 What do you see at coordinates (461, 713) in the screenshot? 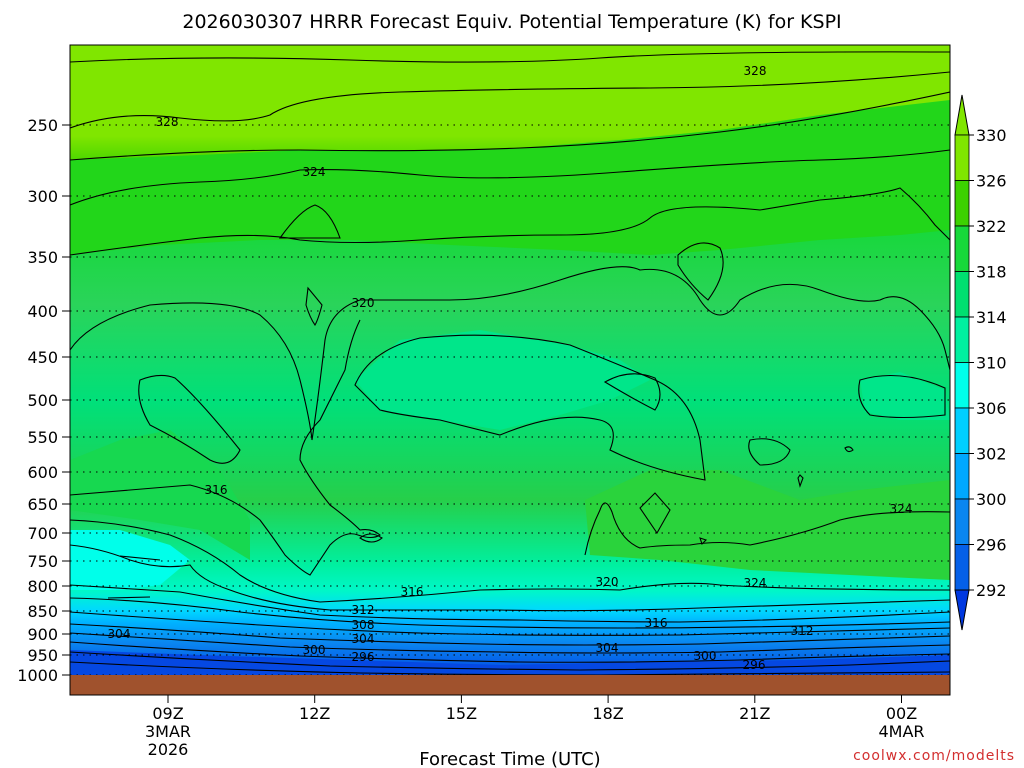
I see `x-tick-label-15-0: 15Z` at bounding box center [461, 713].